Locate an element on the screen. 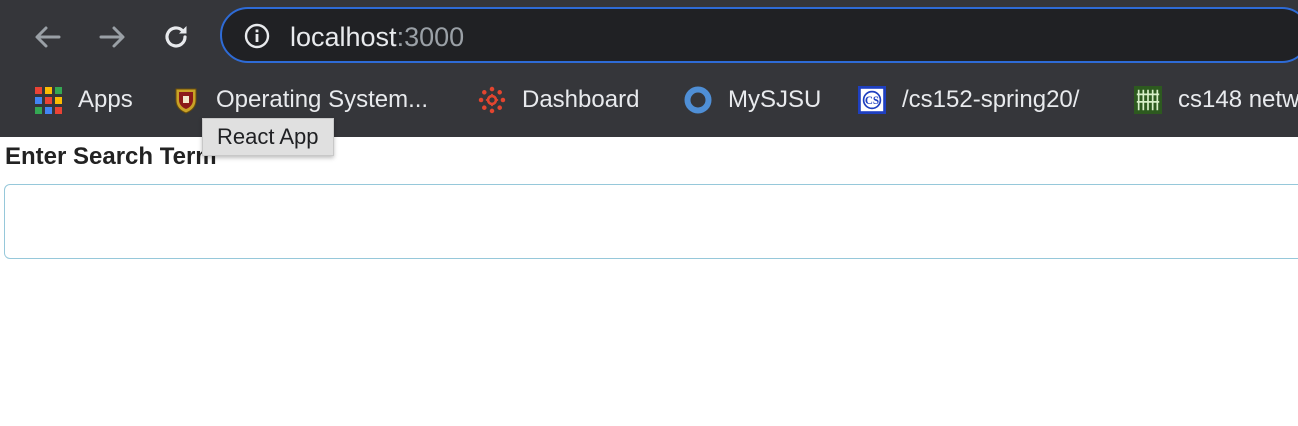 The image size is (1298, 426). bookmark-label: MySJSU is located at coordinates (775, 99).